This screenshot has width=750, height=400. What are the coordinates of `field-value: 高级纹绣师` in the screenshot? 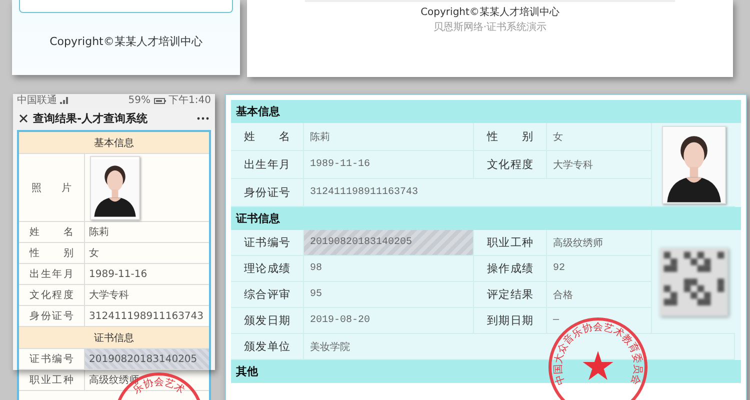 It's located at (599, 243).